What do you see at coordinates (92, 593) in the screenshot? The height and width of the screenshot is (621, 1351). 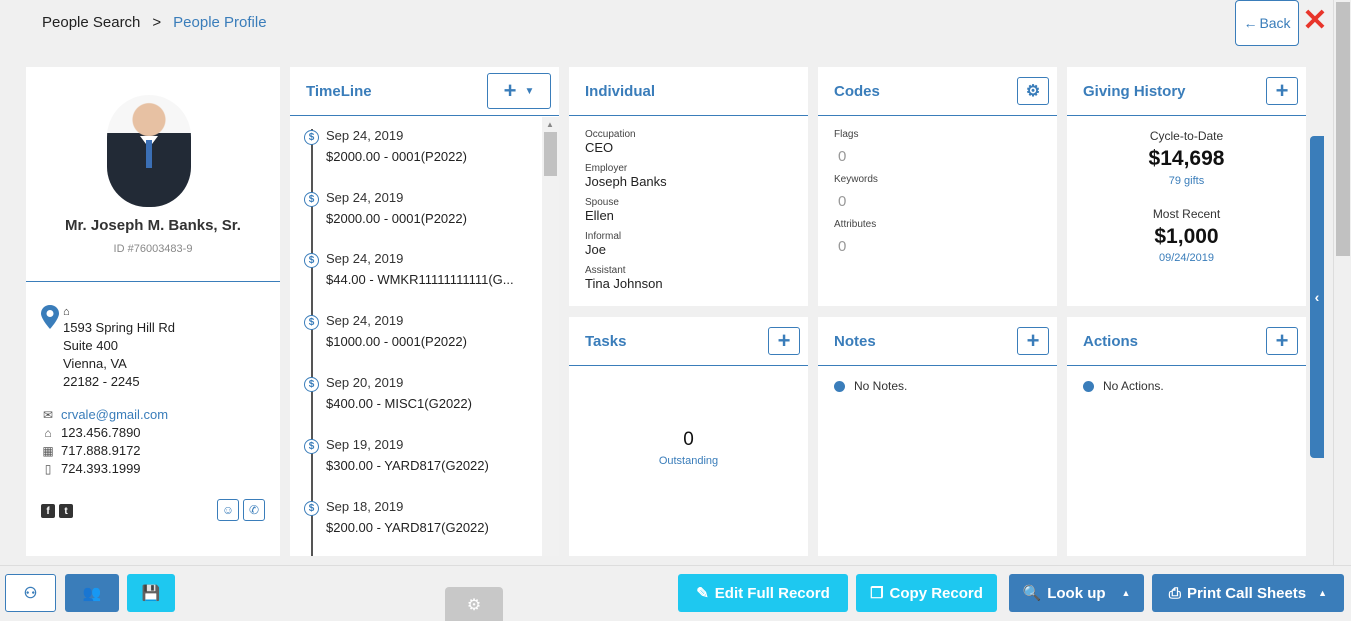 I see `household-button: 👥` at bounding box center [92, 593].